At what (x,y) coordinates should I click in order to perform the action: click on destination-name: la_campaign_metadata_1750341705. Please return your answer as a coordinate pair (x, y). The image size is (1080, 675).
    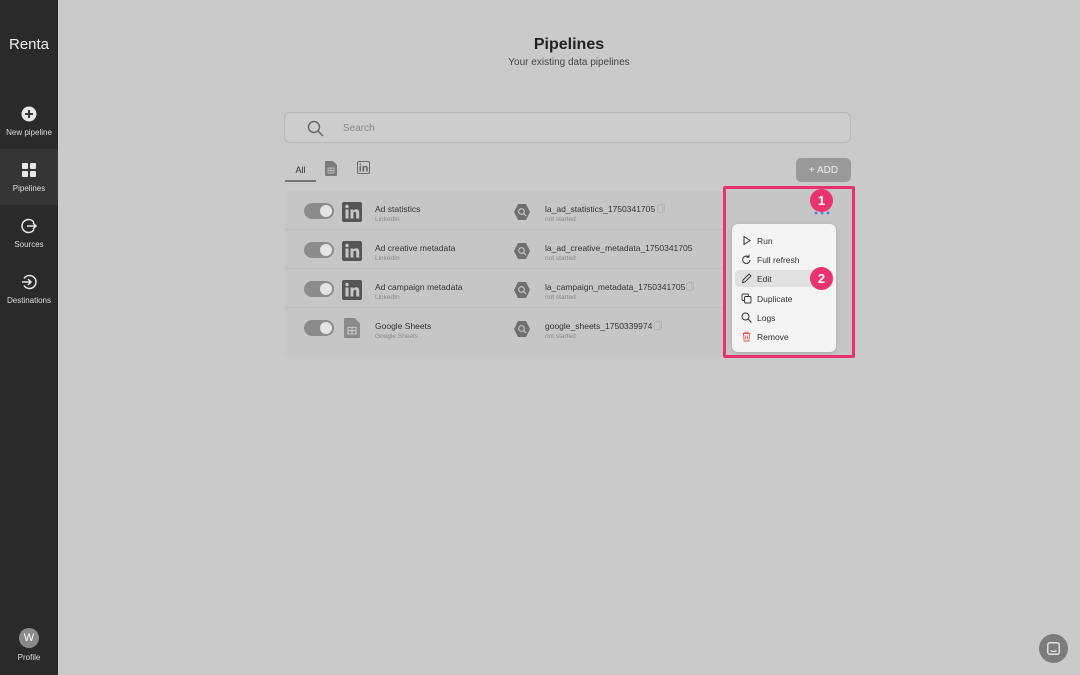
    Looking at the image, I should click on (615, 287).